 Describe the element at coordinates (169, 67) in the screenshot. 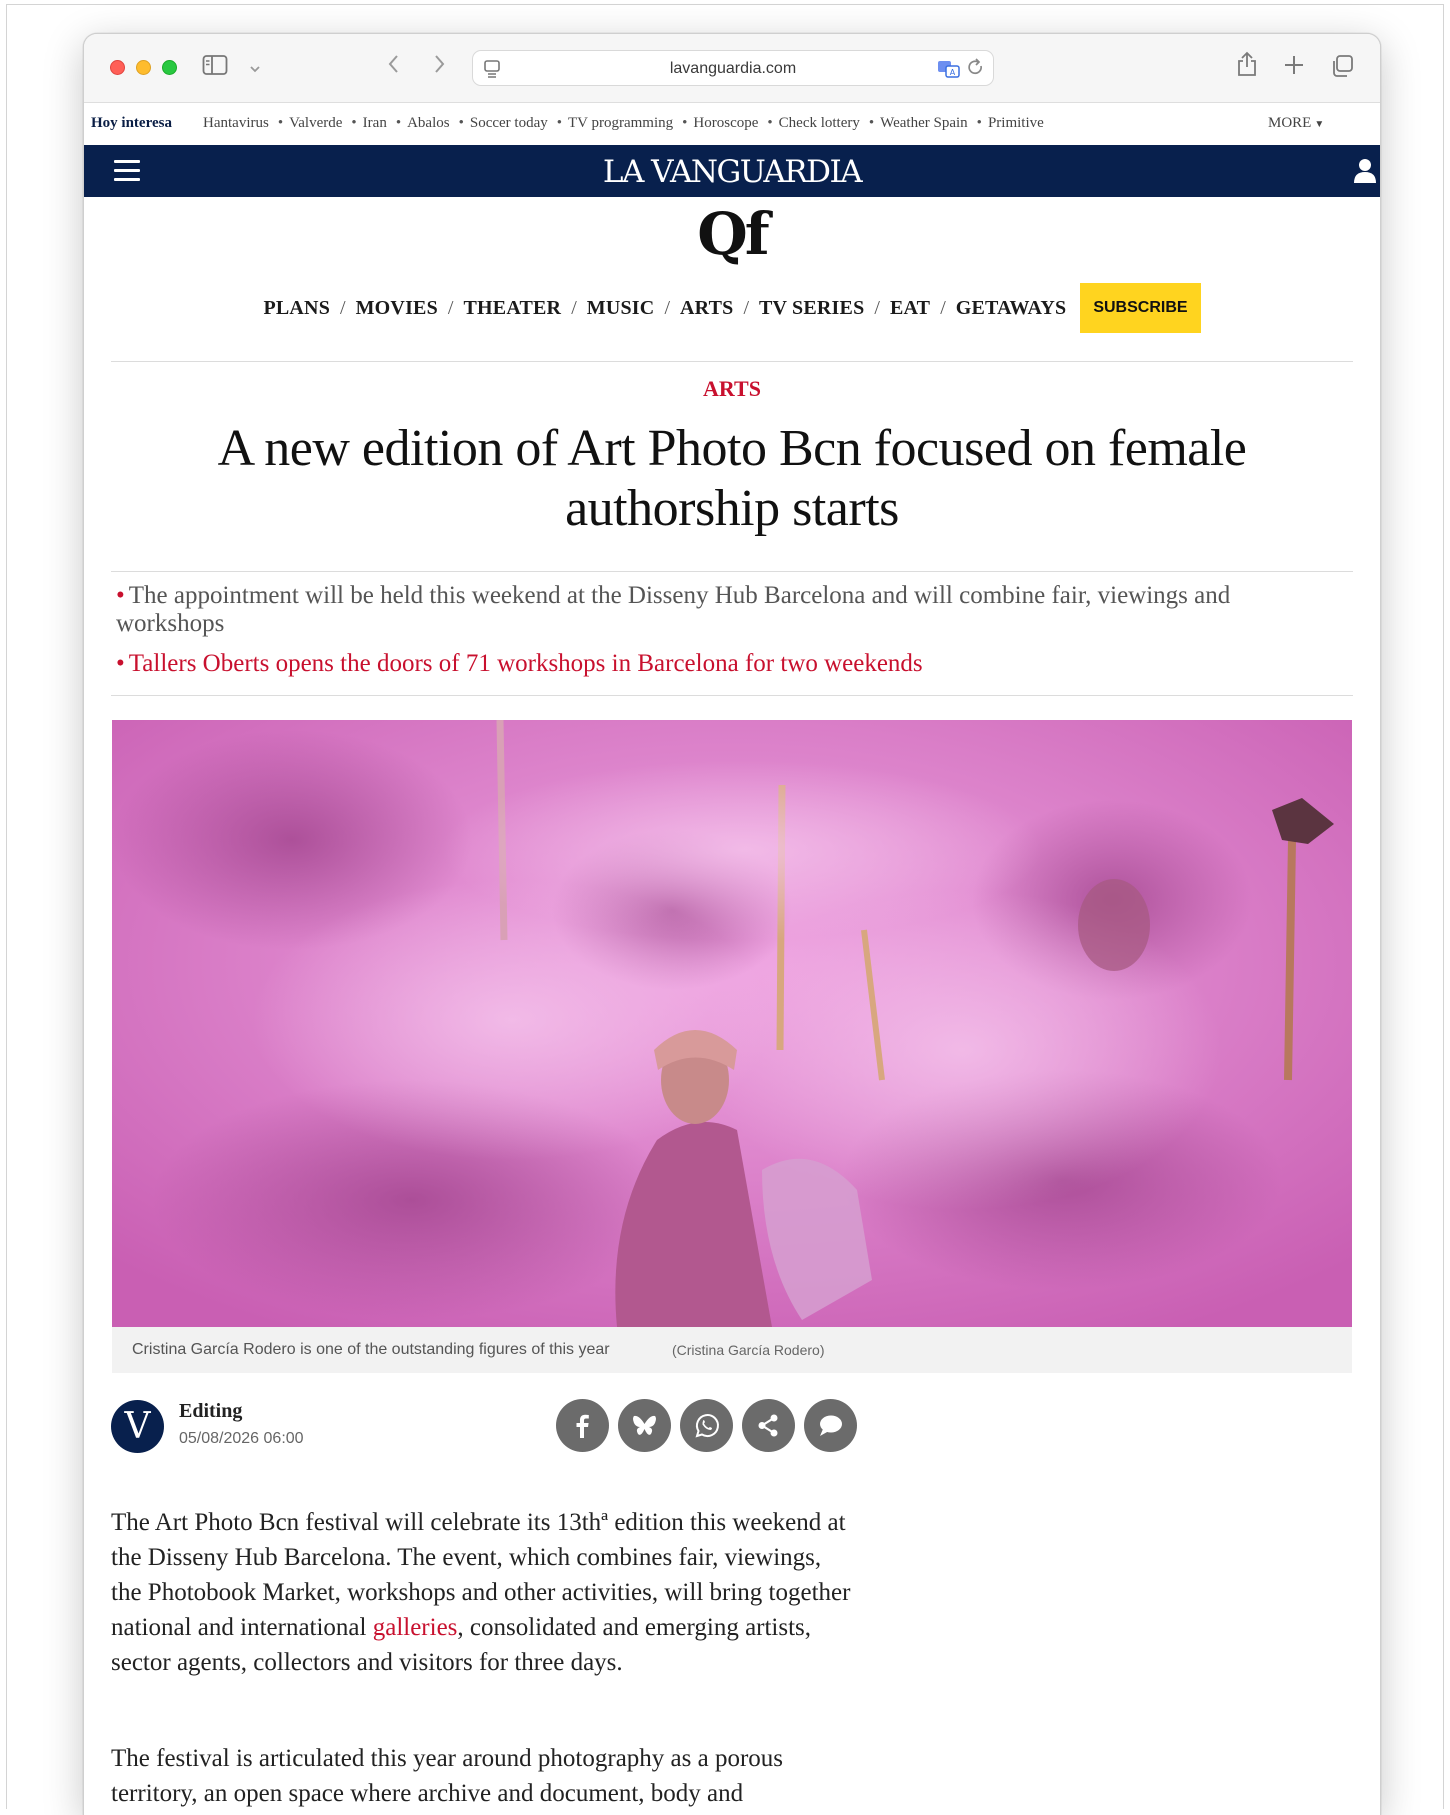

I see `zoom-window-button` at that location.